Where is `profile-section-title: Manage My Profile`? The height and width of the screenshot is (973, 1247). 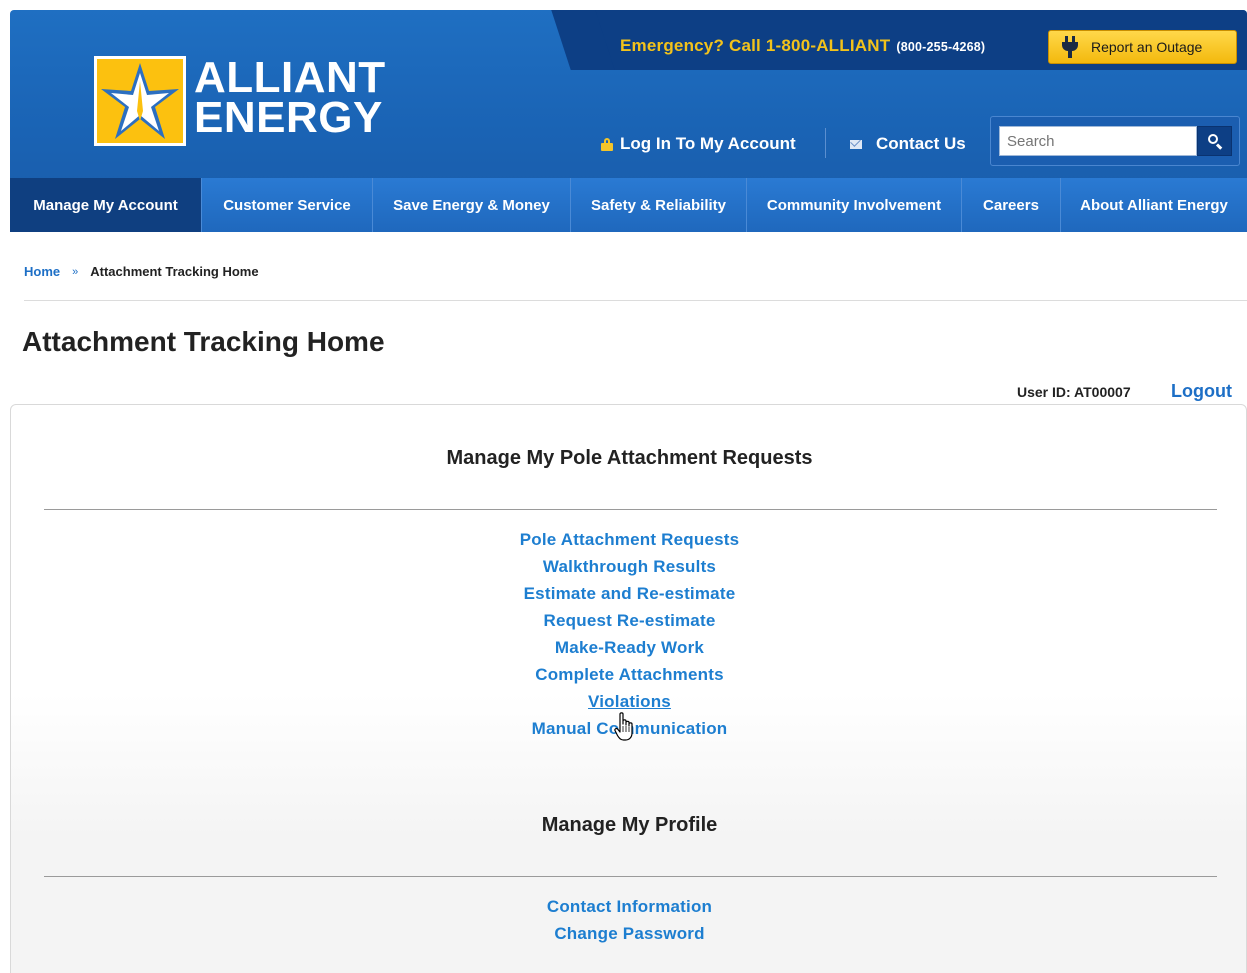
profile-section-title: Manage My Profile is located at coordinates (629, 825).